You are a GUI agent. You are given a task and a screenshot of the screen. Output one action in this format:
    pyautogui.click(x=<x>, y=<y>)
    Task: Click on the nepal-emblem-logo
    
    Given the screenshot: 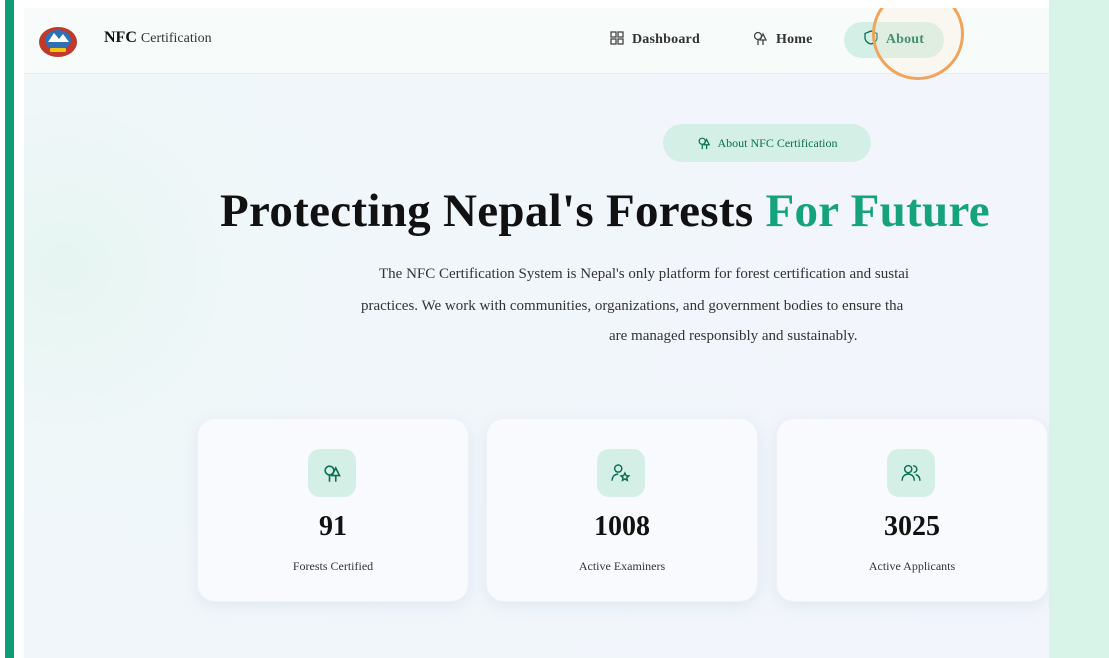 What is the action you would take?
    pyautogui.click(x=58, y=41)
    